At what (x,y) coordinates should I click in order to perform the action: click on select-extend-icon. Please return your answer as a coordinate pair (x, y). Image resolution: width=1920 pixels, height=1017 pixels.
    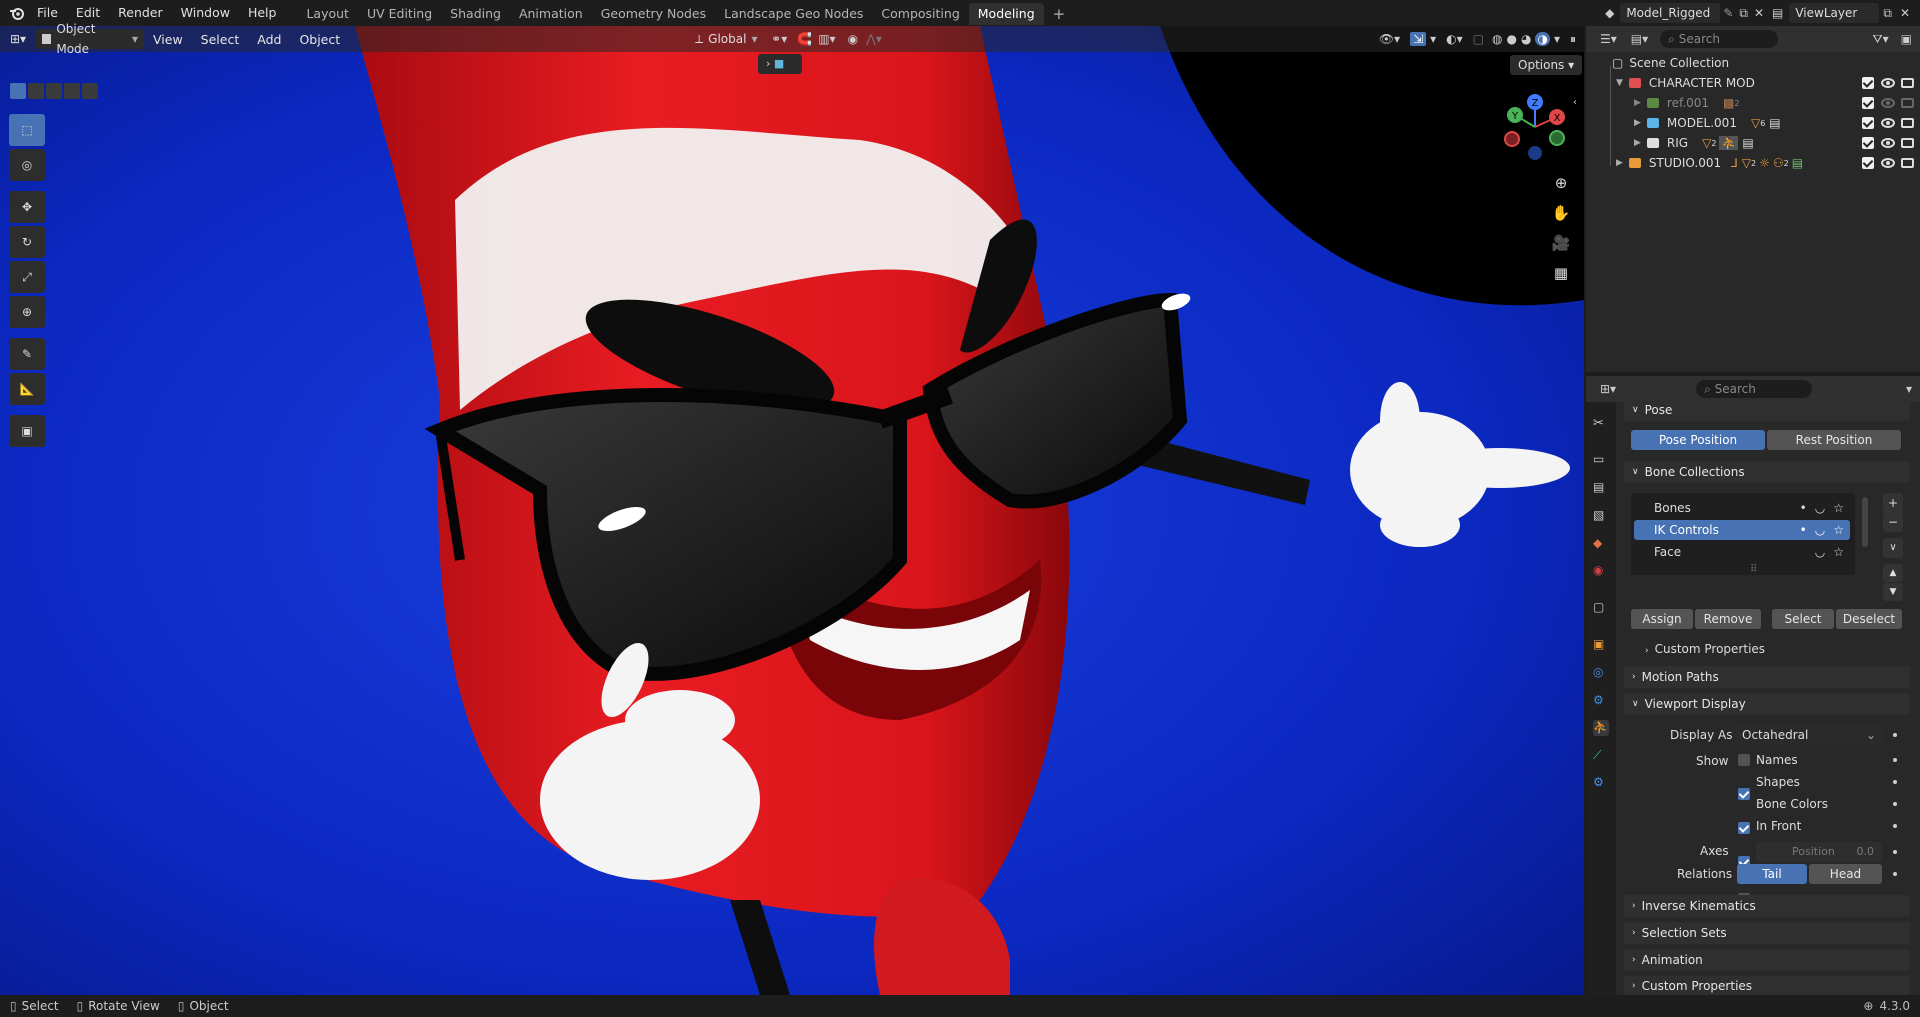
    Looking at the image, I should click on (36, 91).